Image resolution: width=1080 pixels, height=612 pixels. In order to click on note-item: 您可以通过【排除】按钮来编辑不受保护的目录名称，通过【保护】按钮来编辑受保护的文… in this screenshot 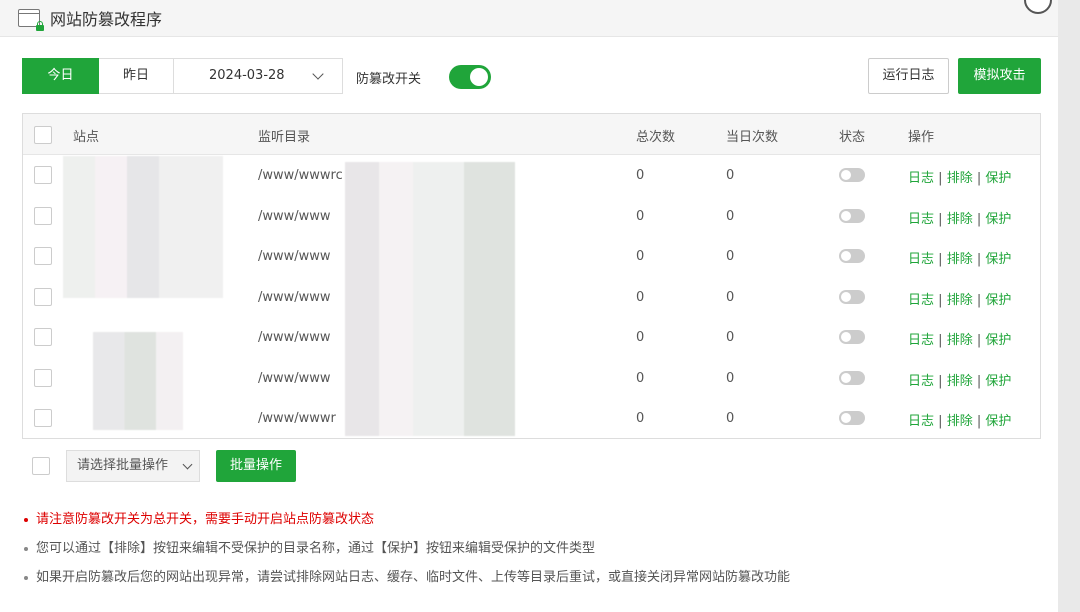, I will do `click(407, 554)`.